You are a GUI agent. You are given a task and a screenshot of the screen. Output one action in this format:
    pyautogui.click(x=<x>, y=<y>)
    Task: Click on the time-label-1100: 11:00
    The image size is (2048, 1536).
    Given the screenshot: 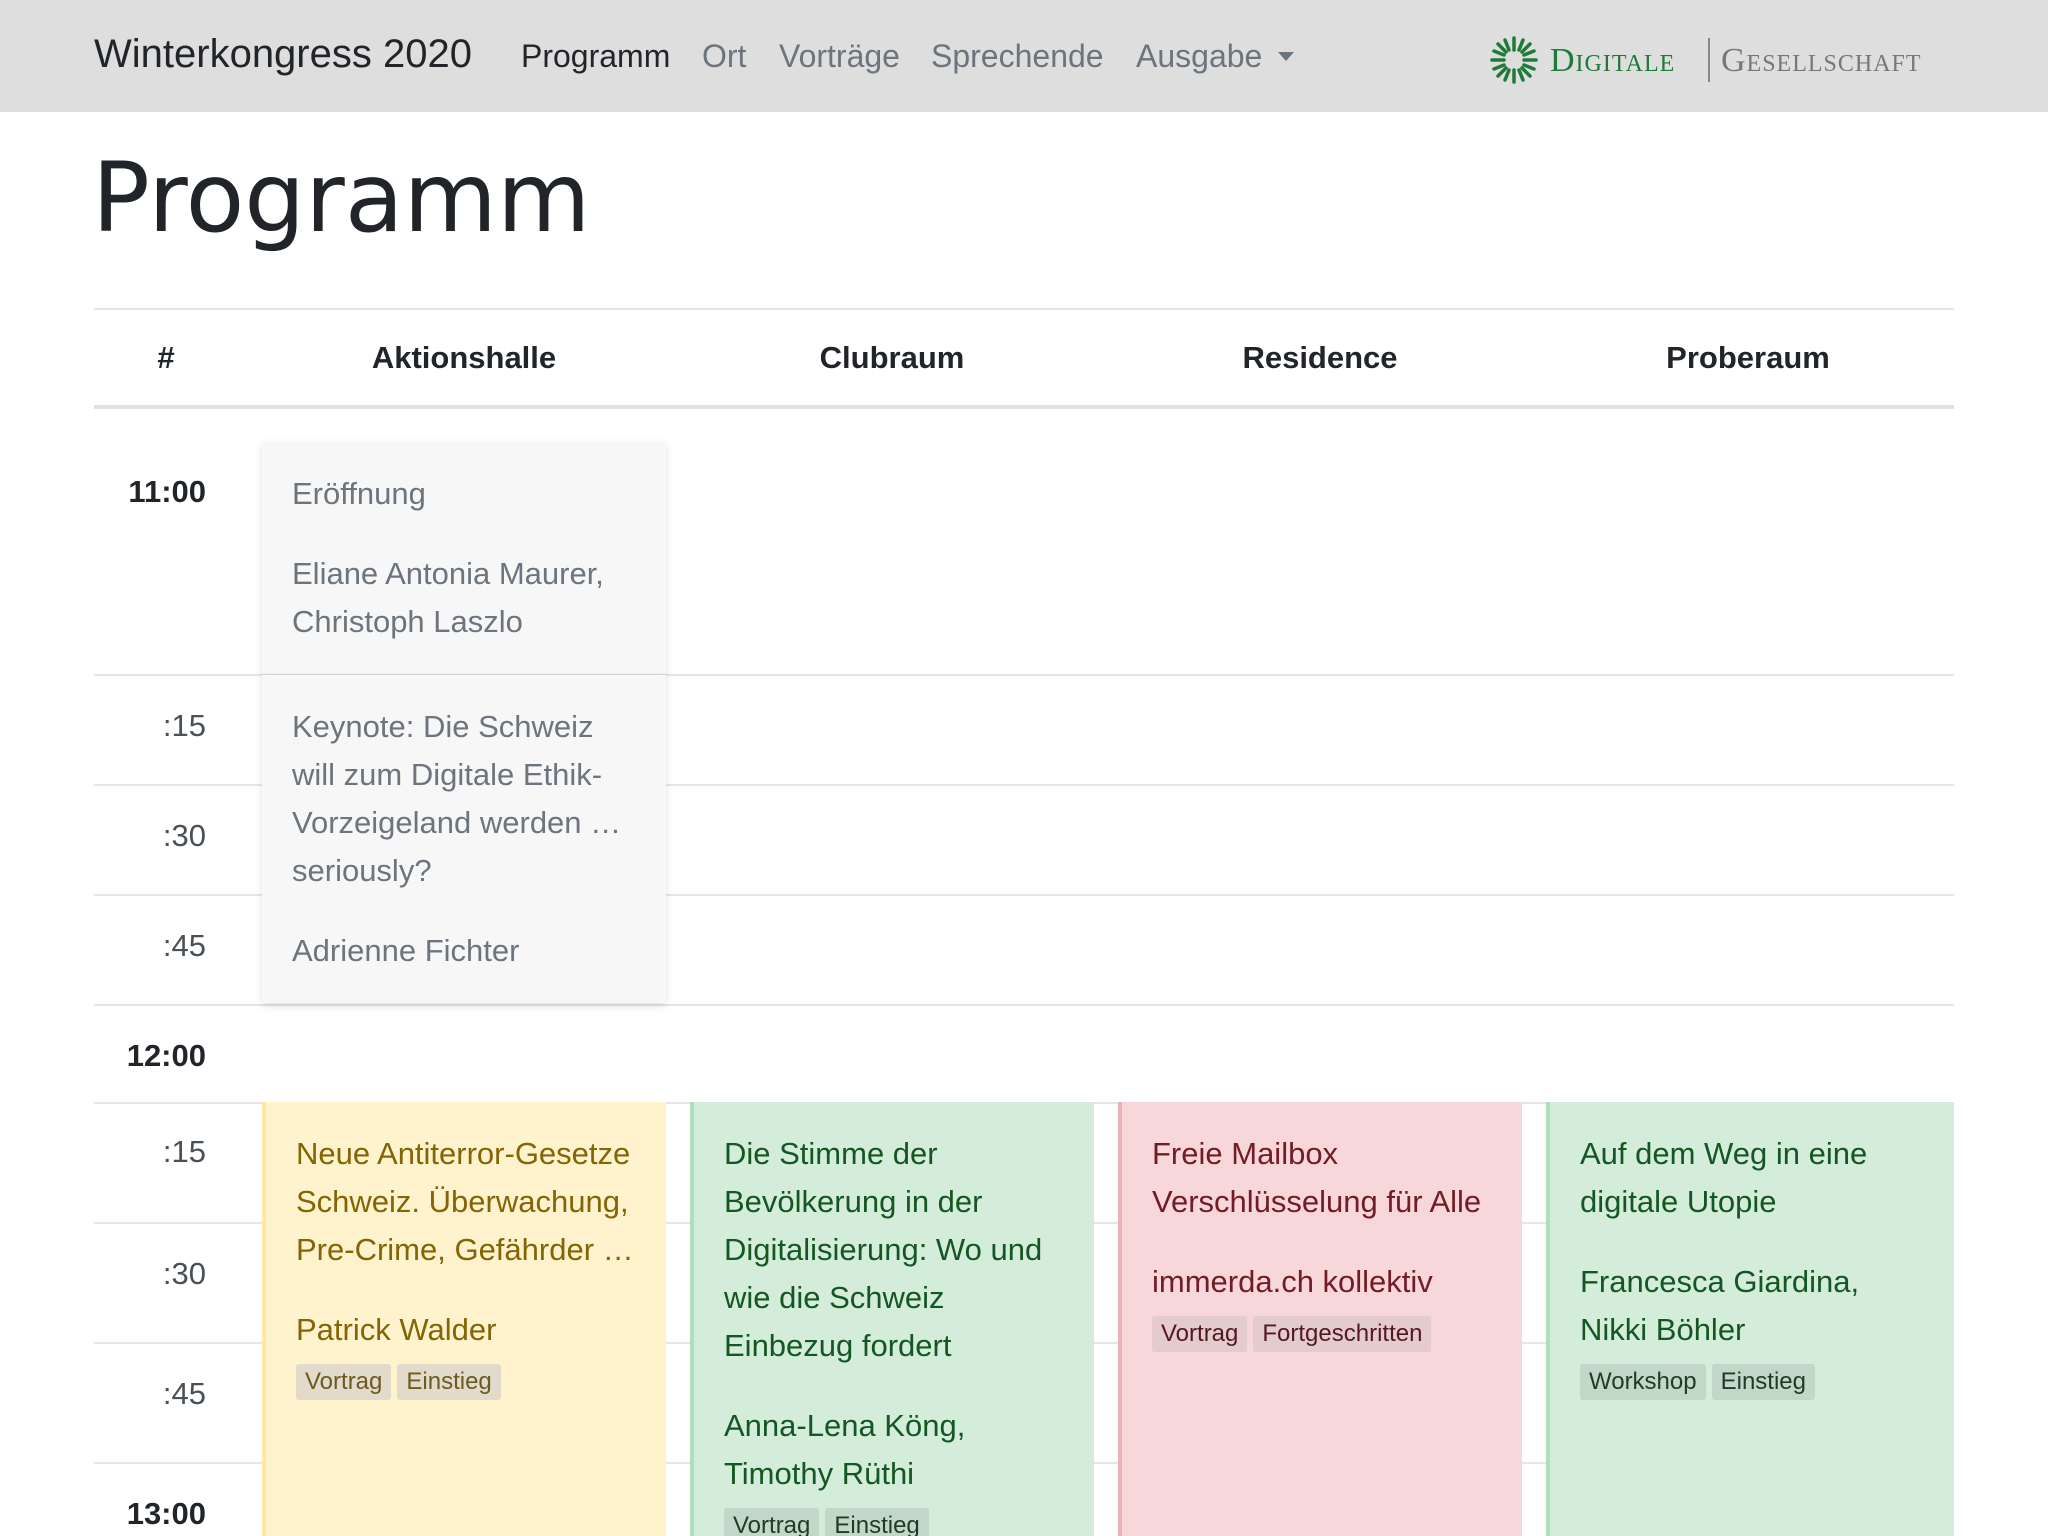 What is the action you would take?
    pyautogui.click(x=167, y=491)
    